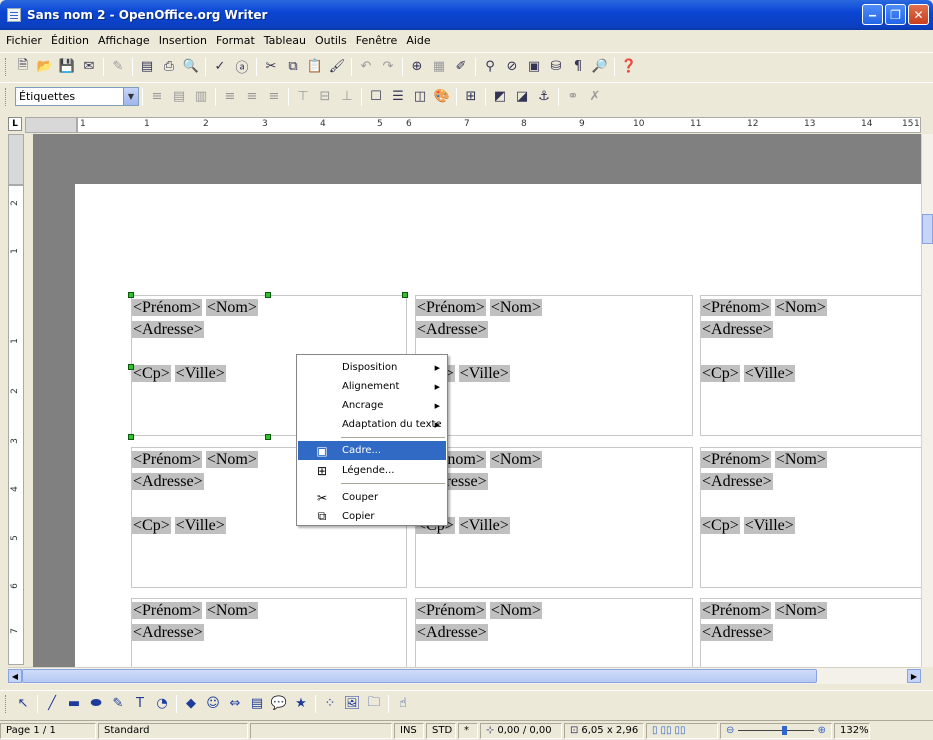 Image resolution: width=933 pixels, height=740 pixels. What do you see at coordinates (347, 97) in the screenshot?
I see `align-bottom-icon: ⊥` at bounding box center [347, 97].